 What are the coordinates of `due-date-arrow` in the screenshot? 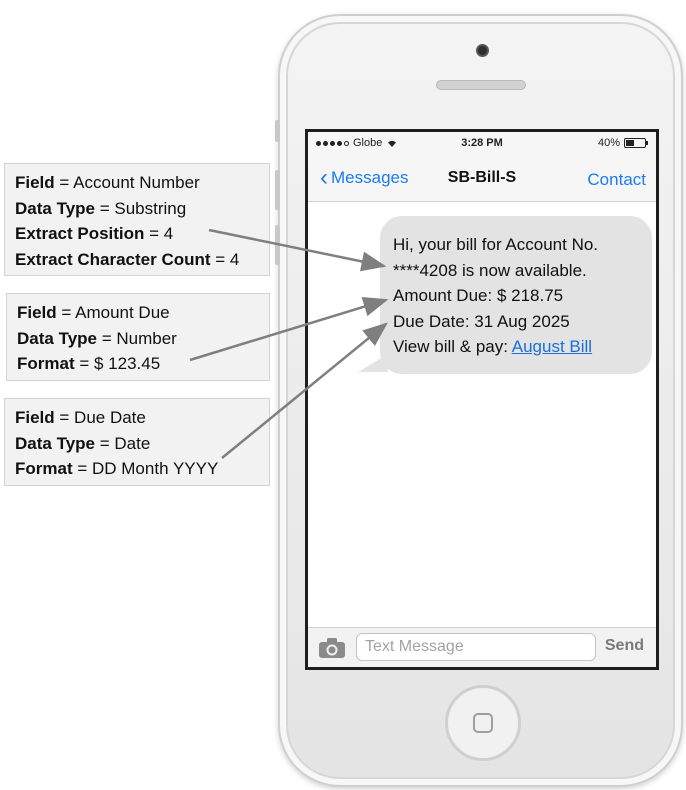 It's located at (304, 390).